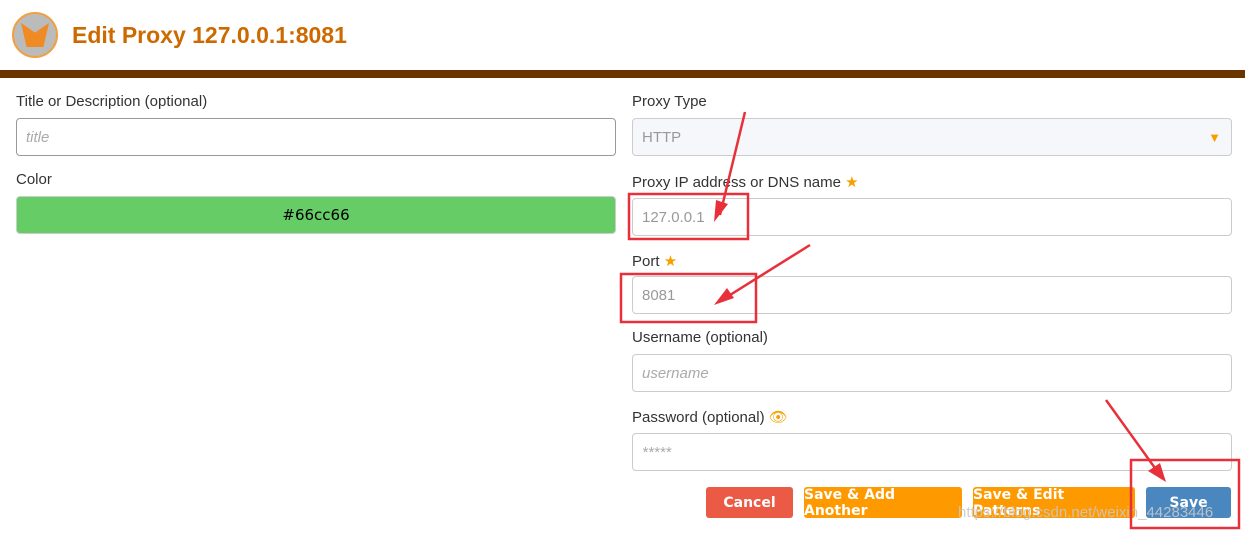  What do you see at coordinates (688, 216) in the screenshot?
I see `annotation-box-ip` at bounding box center [688, 216].